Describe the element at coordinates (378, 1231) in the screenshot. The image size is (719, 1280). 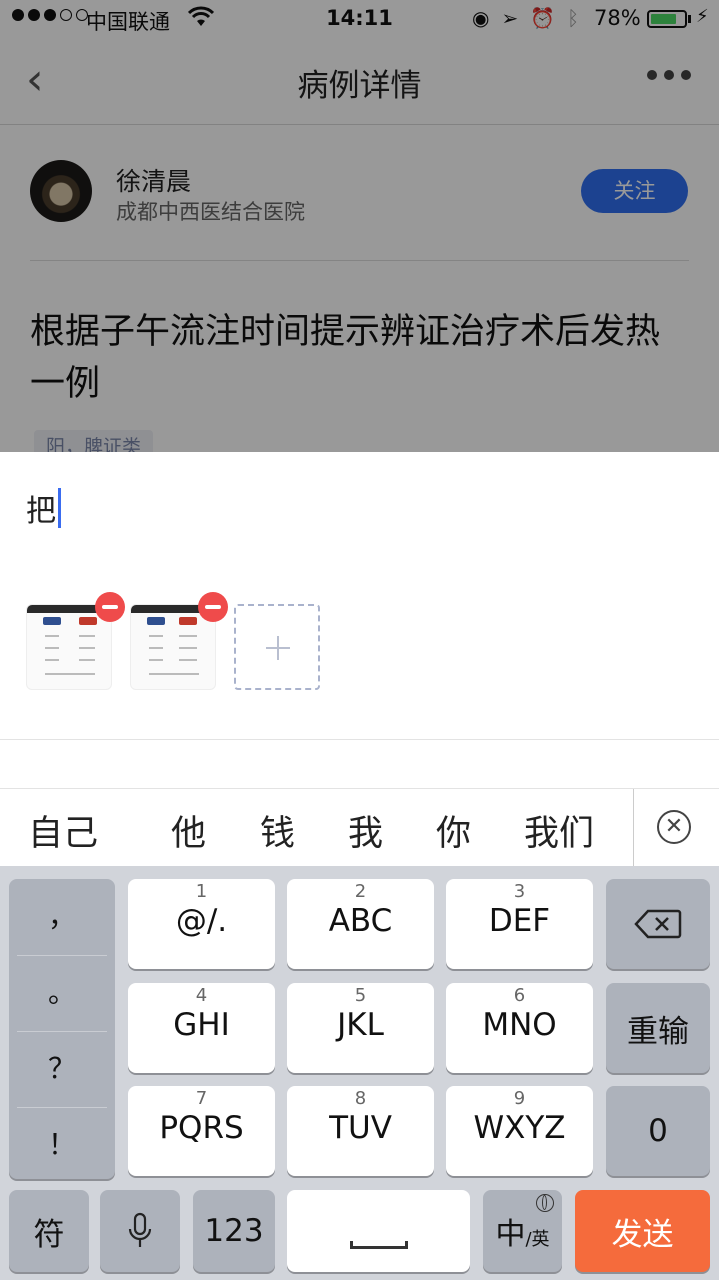
I see `space-button` at that location.